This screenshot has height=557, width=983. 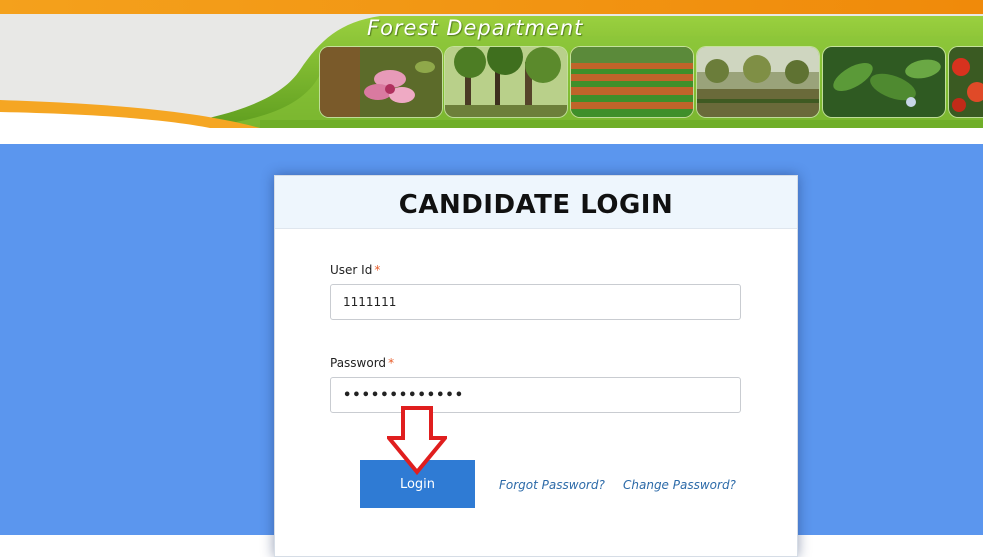 What do you see at coordinates (966, 82) in the screenshot?
I see `banner-photo-red-flowers` at bounding box center [966, 82].